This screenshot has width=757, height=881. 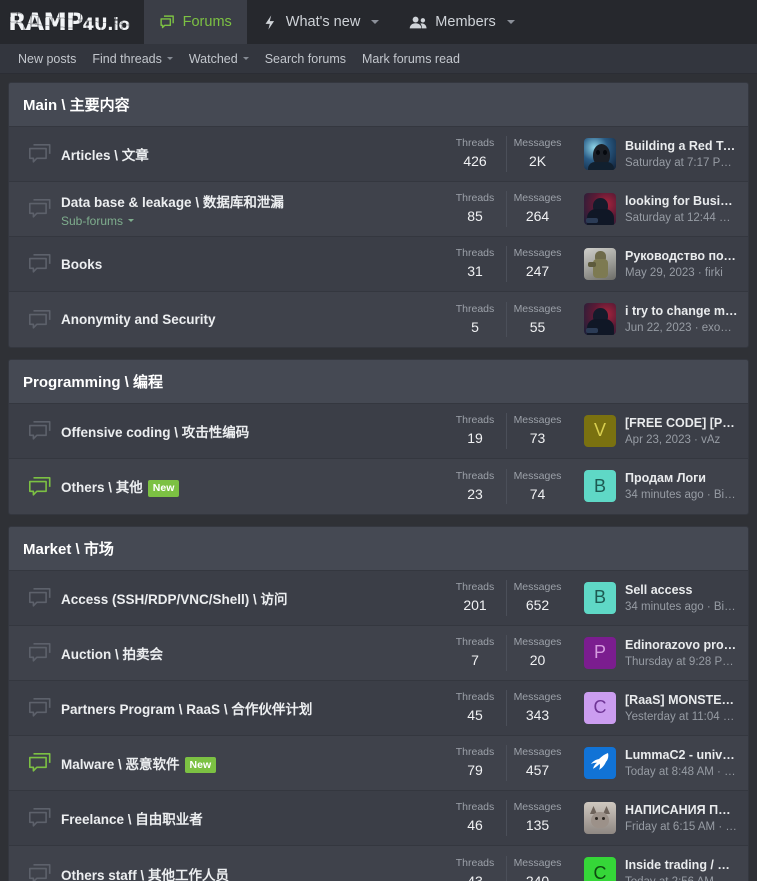 I want to click on nav-tab-members: Members, so click(x=461, y=22).